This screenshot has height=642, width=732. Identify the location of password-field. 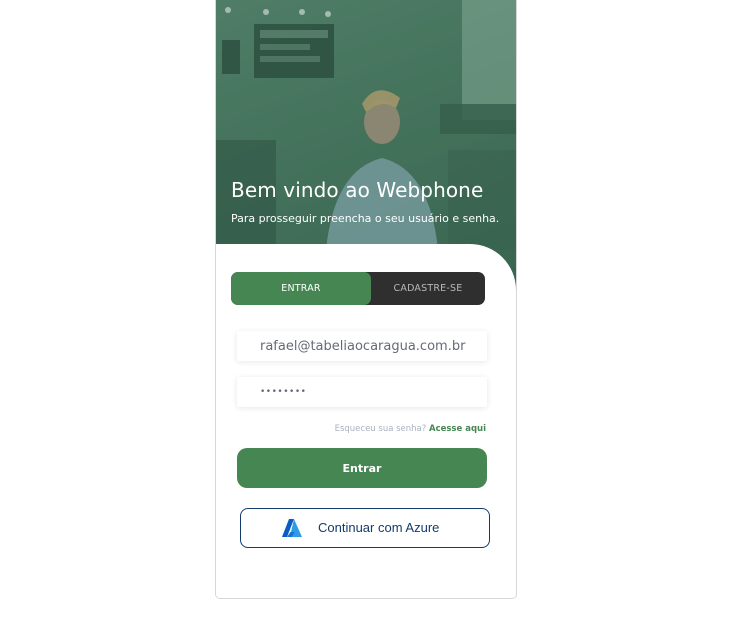
(363, 392).